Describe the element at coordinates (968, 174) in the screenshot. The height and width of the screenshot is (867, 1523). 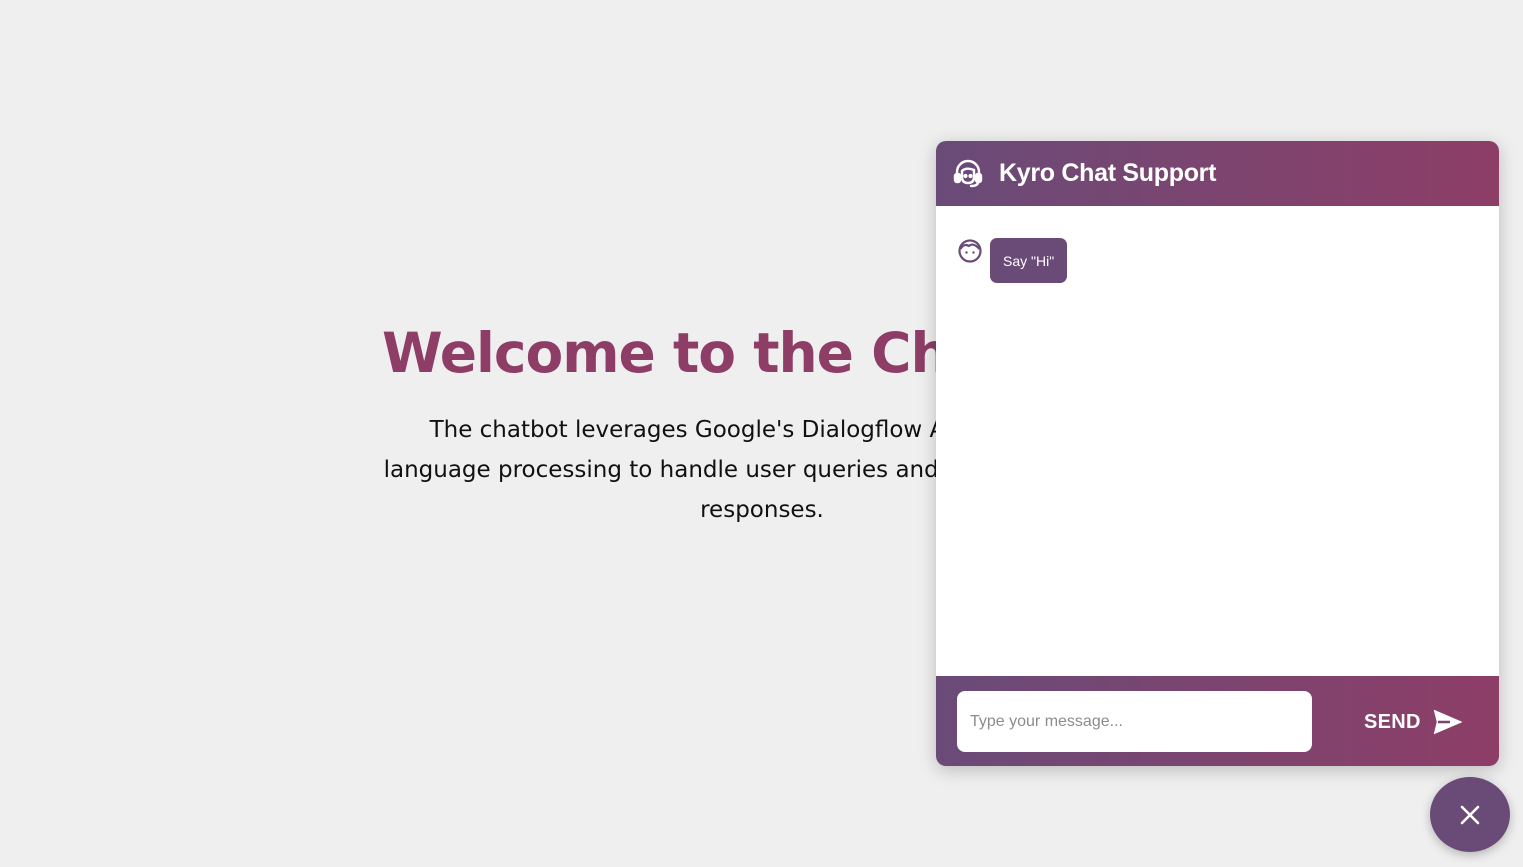
I see `headset-icon` at that location.